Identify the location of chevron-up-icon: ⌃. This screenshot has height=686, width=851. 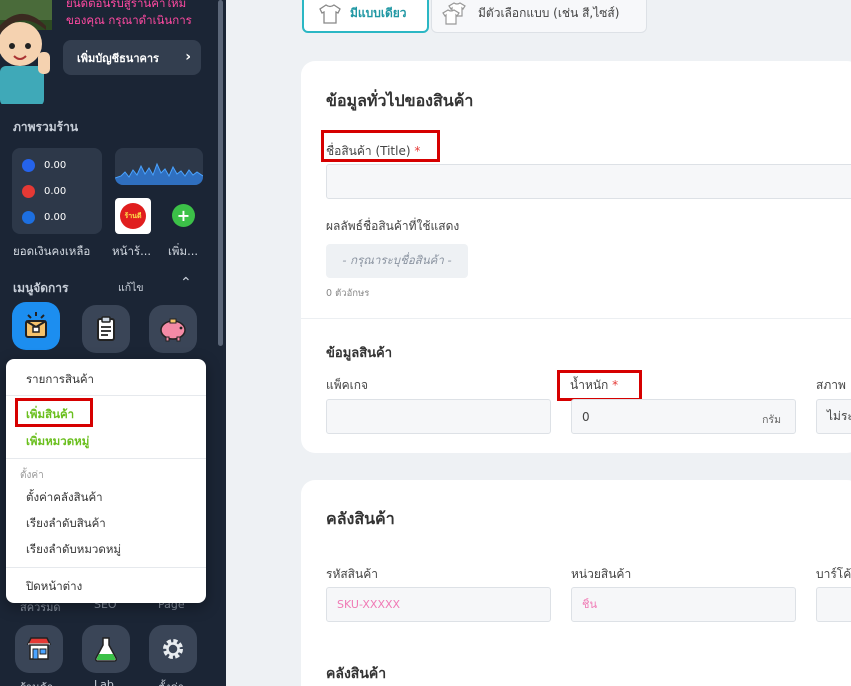
(186, 283).